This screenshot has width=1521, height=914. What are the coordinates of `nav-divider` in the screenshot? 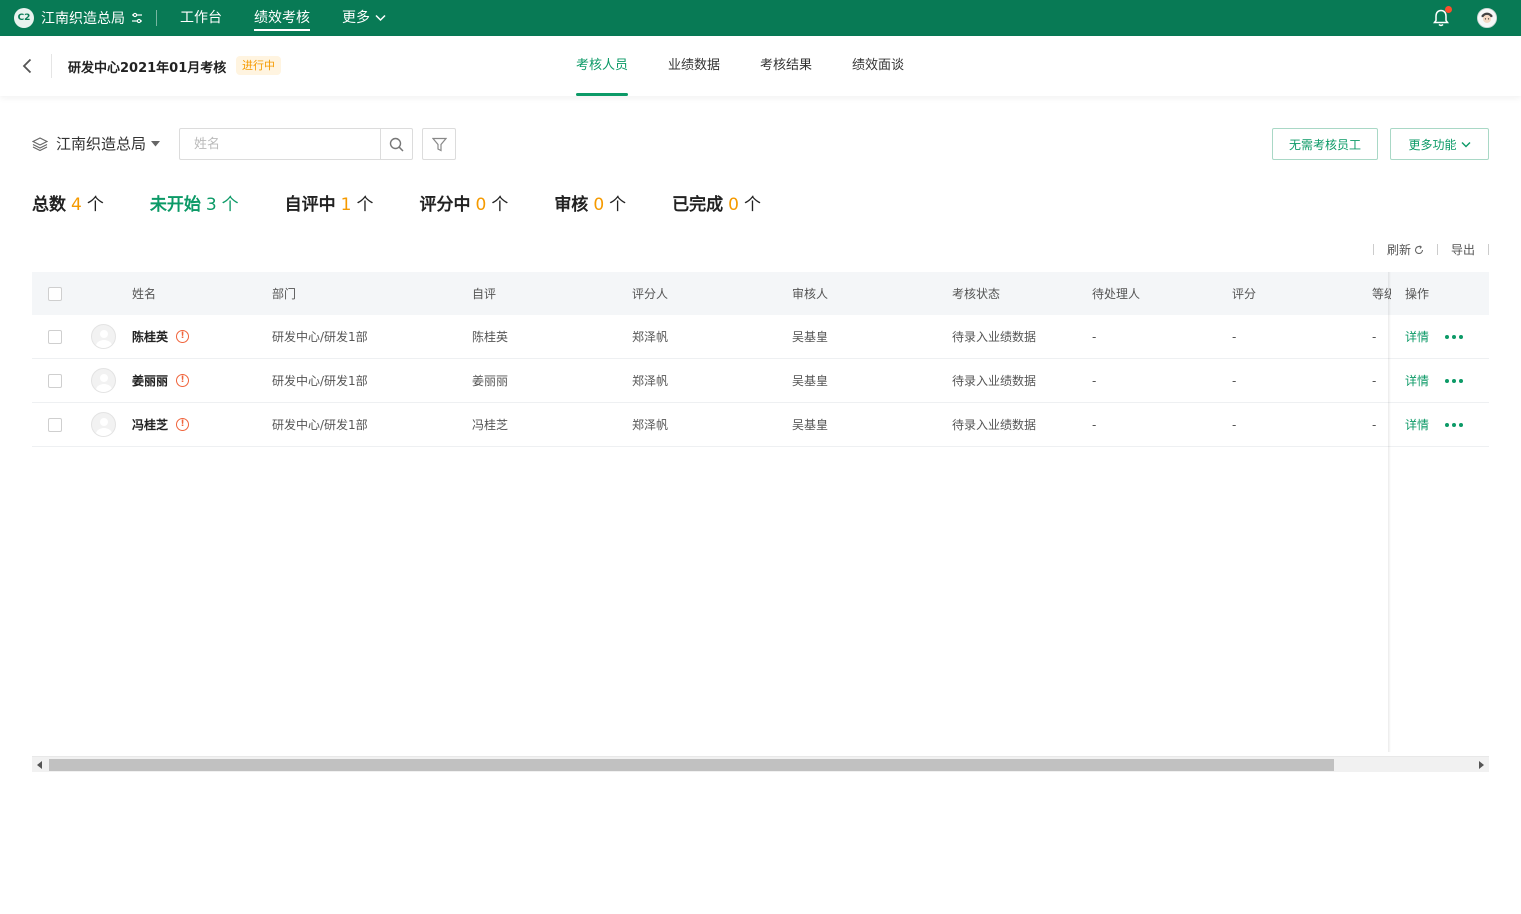 It's located at (156, 18).